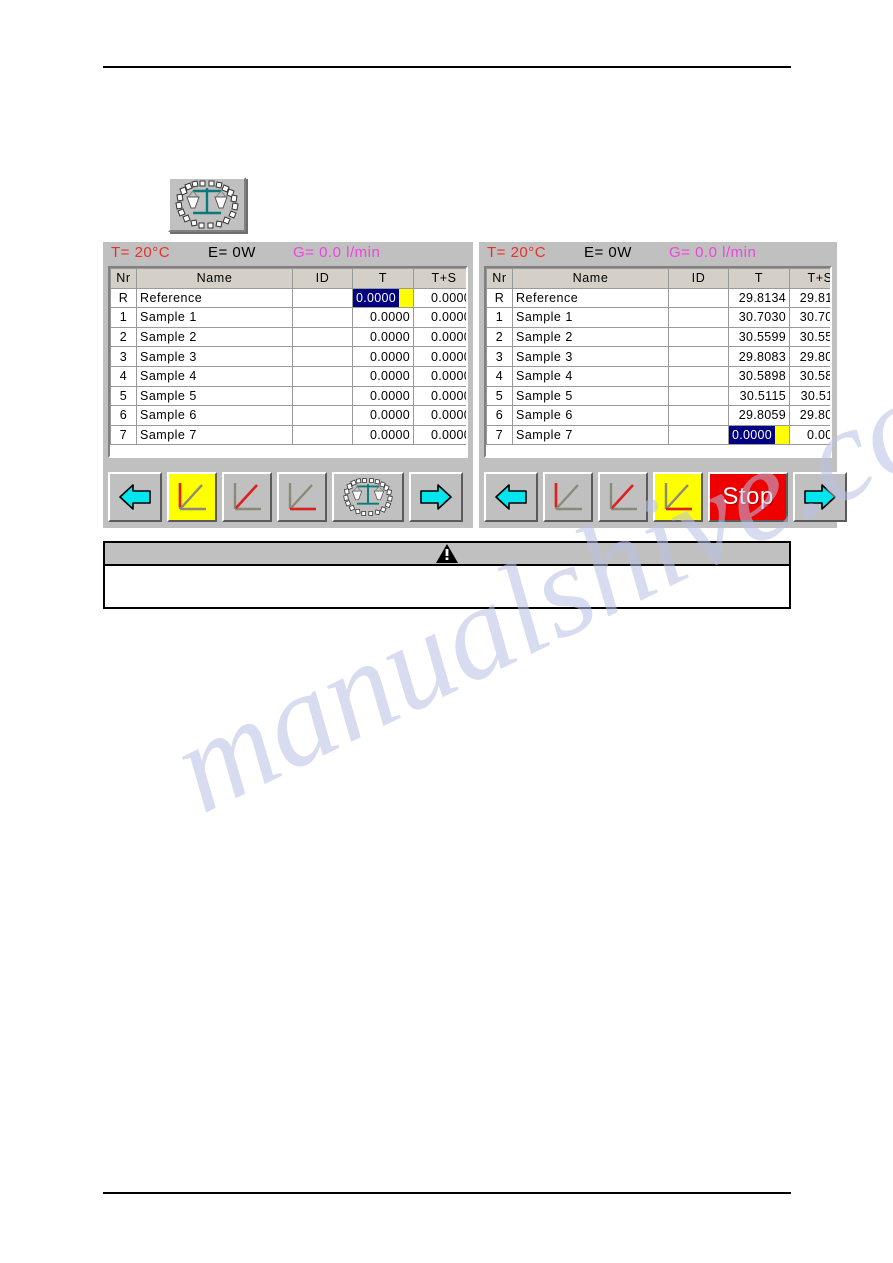  I want to click on cell-nr: R, so click(499, 298).